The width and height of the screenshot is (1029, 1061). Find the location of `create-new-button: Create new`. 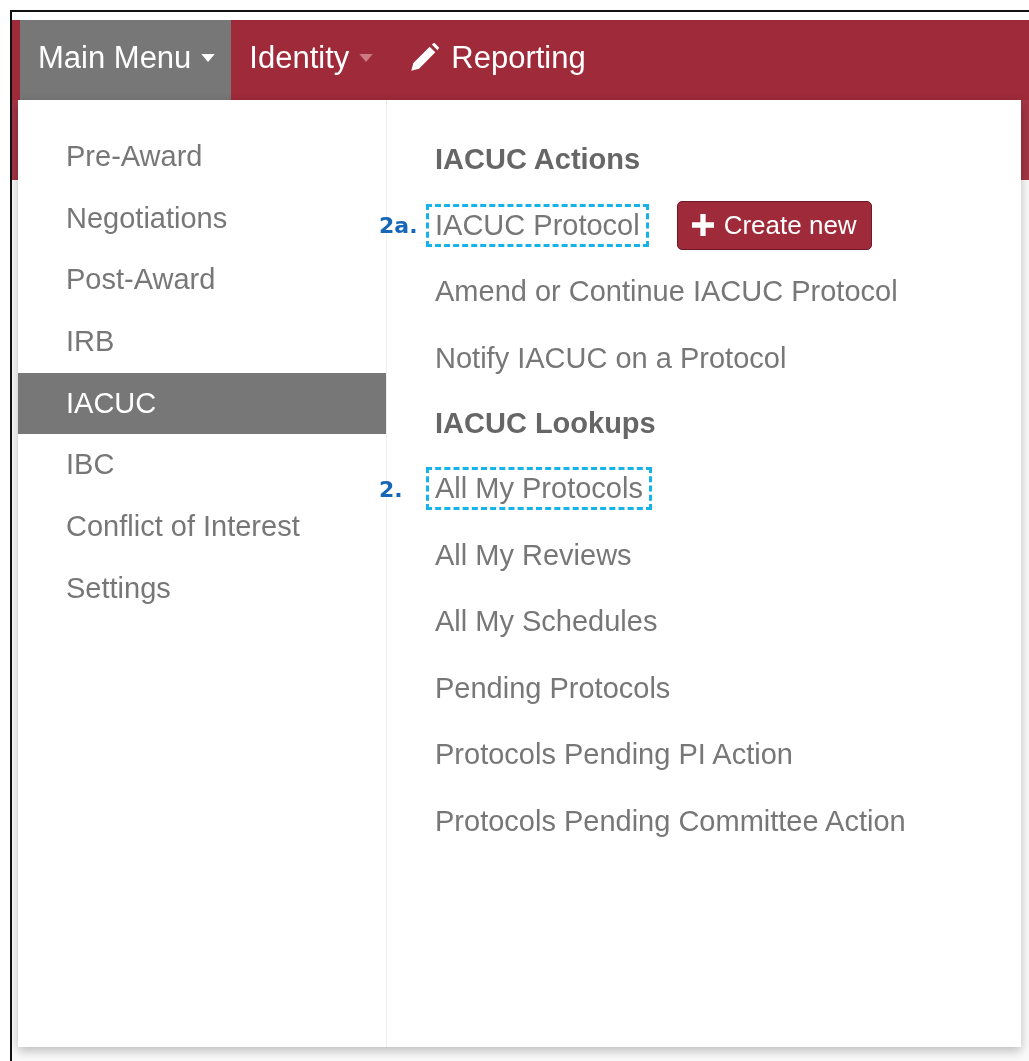

create-new-button: Create new is located at coordinates (774, 225).